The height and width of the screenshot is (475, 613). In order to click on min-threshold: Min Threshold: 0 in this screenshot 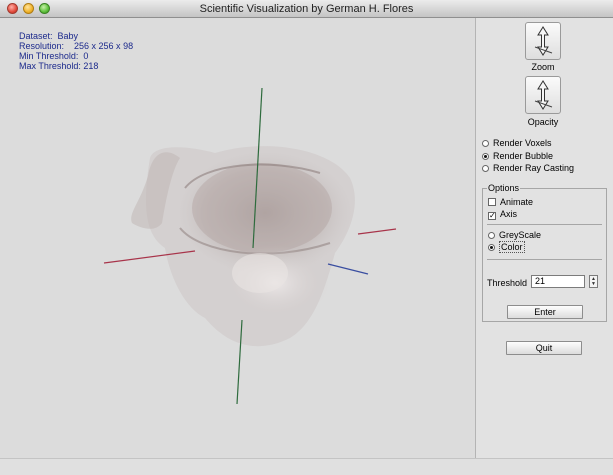, I will do `click(54, 56)`.